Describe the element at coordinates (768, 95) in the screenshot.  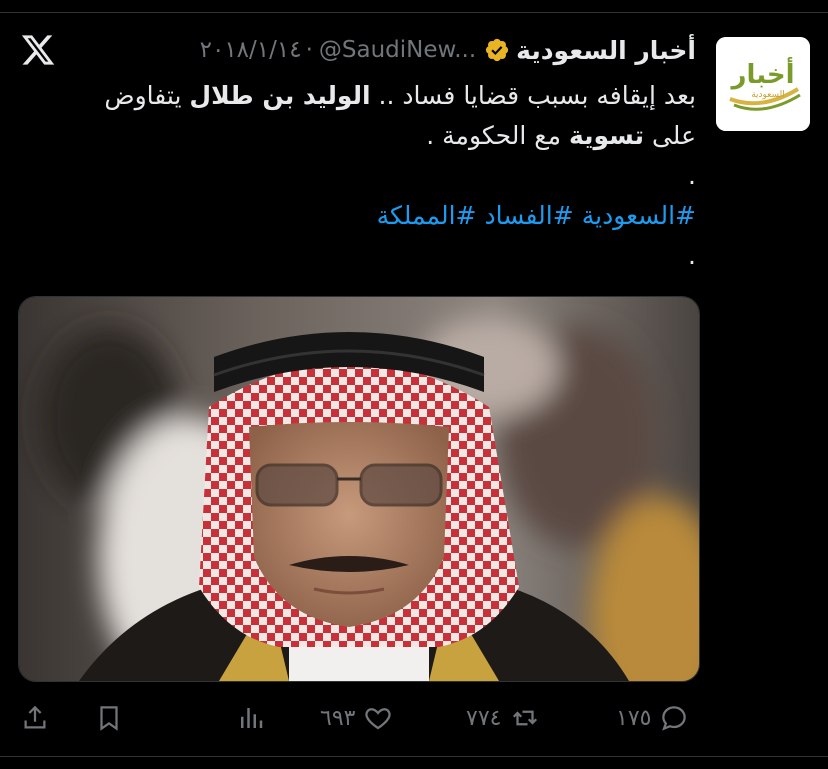
I see `logo-subtext: السعودية` at that location.